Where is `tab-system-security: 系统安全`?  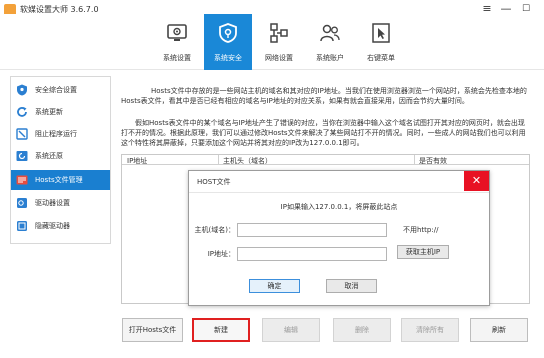 tab-system-security: 系统安全 is located at coordinates (228, 42).